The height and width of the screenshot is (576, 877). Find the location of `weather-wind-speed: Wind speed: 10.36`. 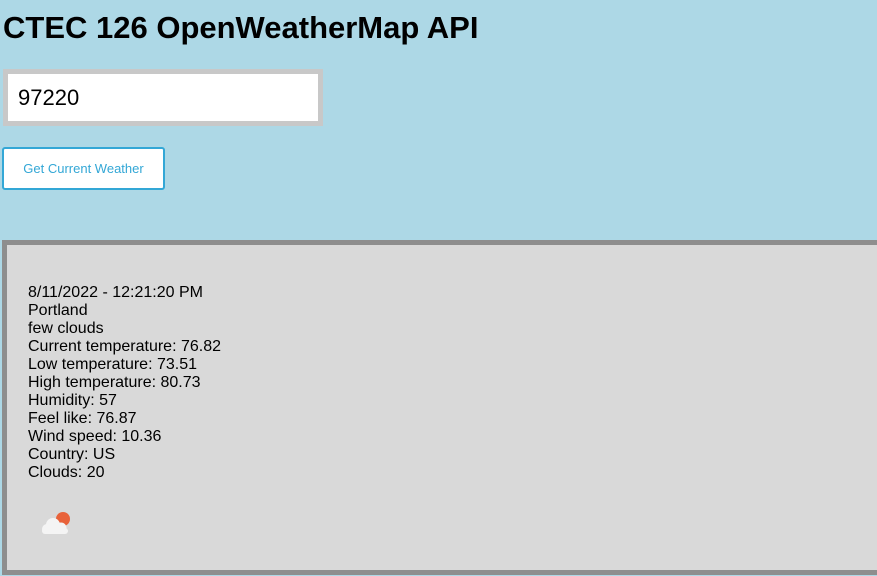

weather-wind-speed: Wind speed: 10.36 is located at coordinates (95, 436).